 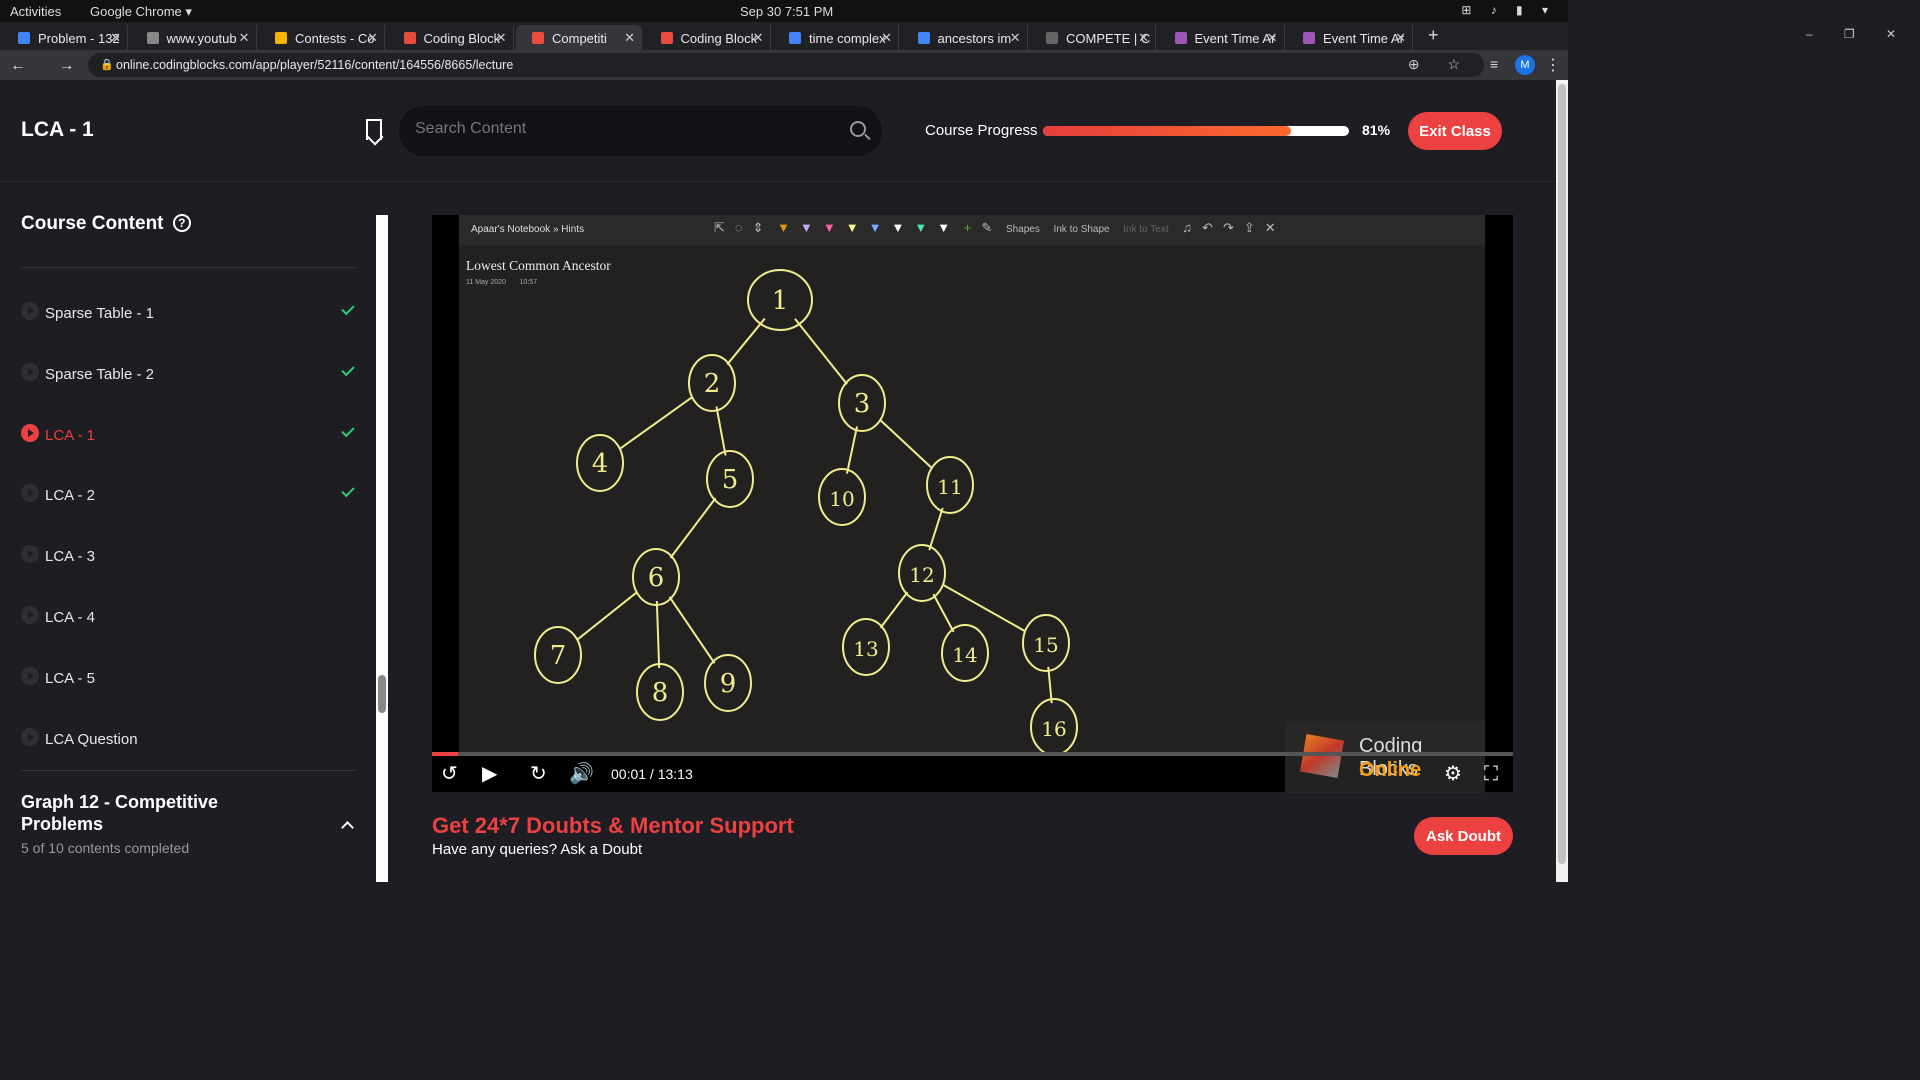 I want to click on play-icon: ▶, so click(x=489, y=774).